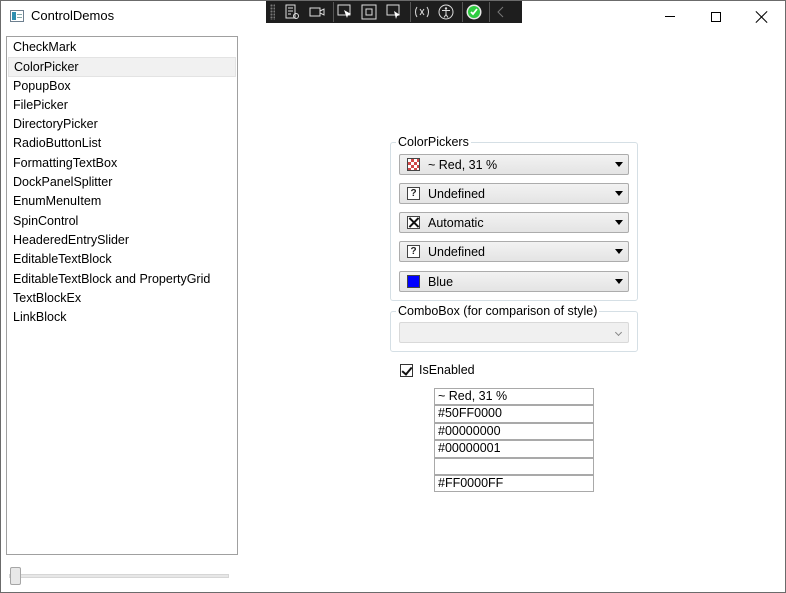 Image resolution: width=786 pixels, height=593 pixels. What do you see at coordinates (122, 182) in the screenshot?
I see `list-item-dockpanelsplitter: DockPanelSplitter` at bounding box center [122, 182].